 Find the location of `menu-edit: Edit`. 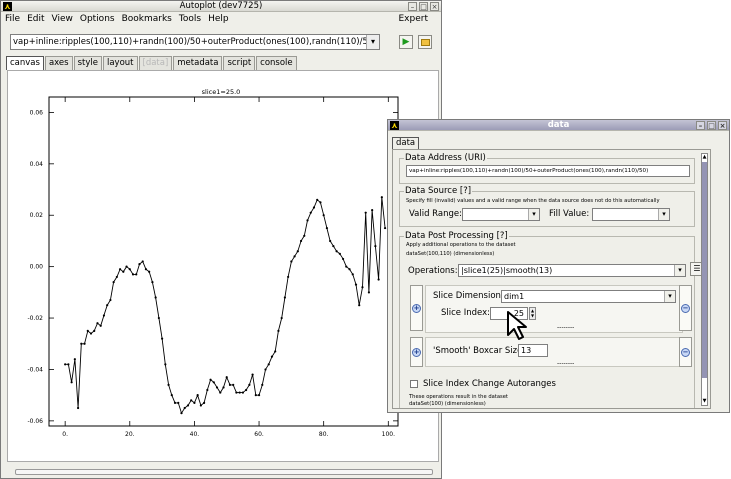

menu-edit: Edit is located at coordinates (35, 19).